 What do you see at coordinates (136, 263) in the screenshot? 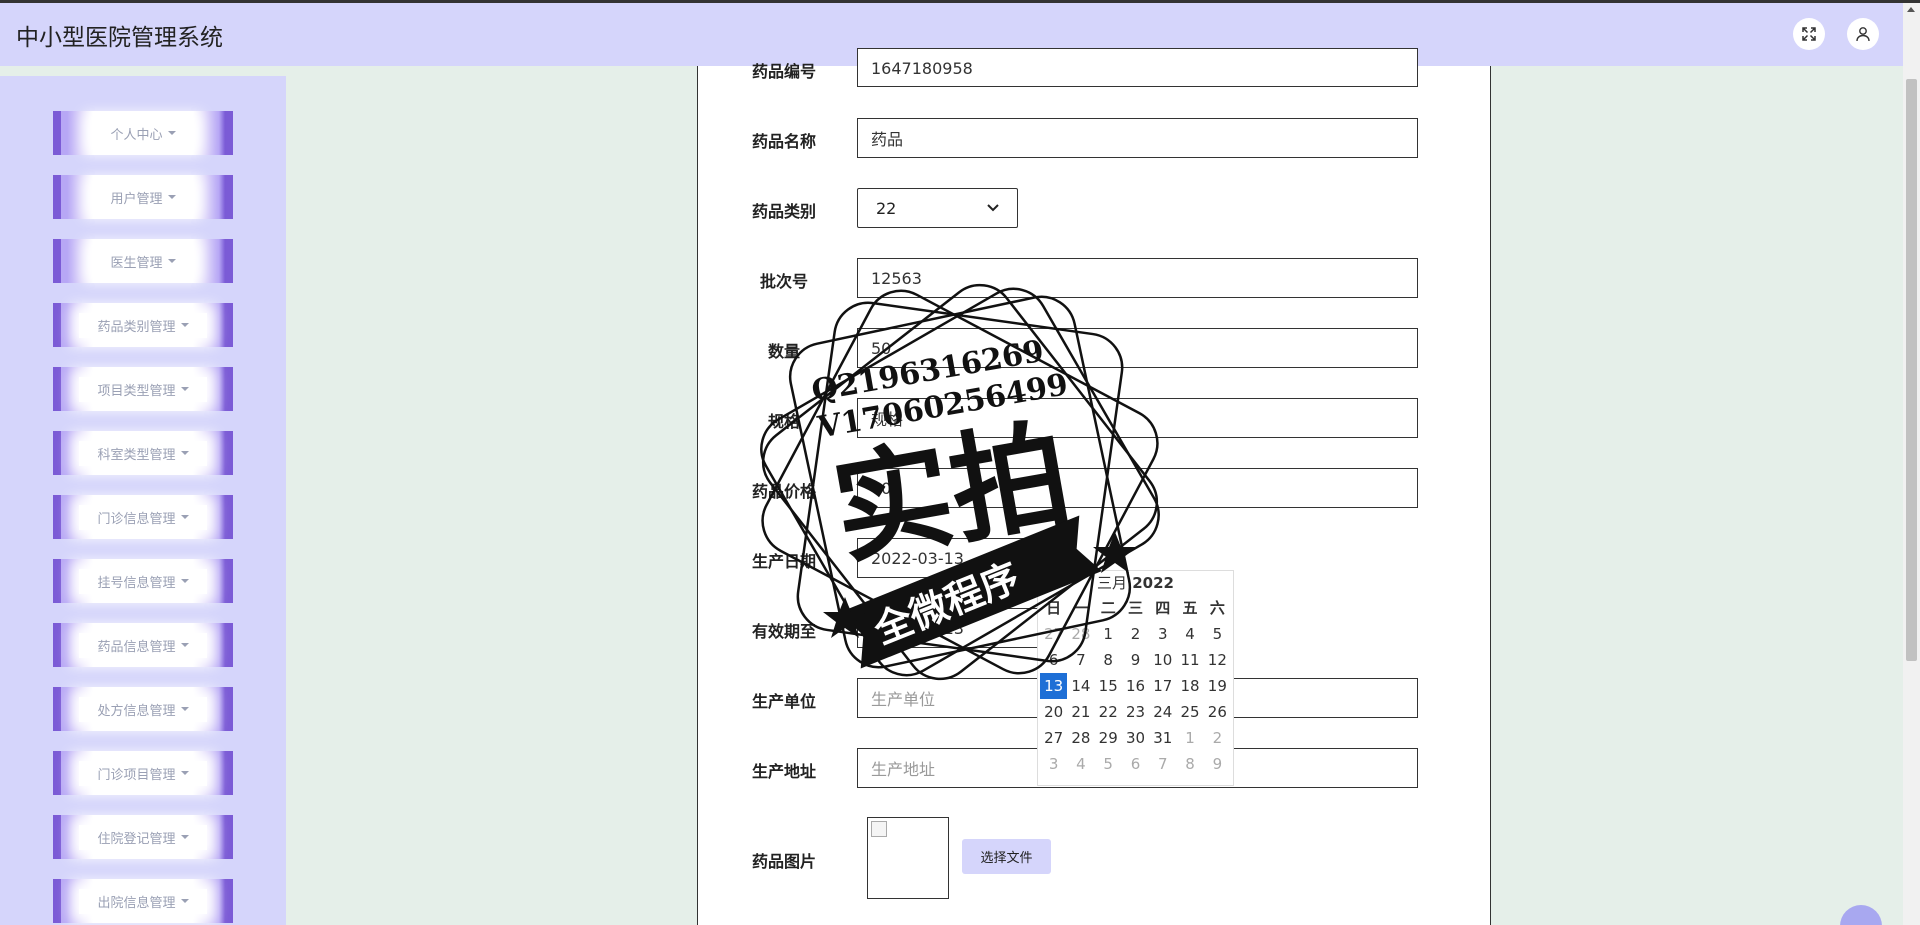
I see `sidebar-item-label: 医生管理` at bounding box center [136, 263].